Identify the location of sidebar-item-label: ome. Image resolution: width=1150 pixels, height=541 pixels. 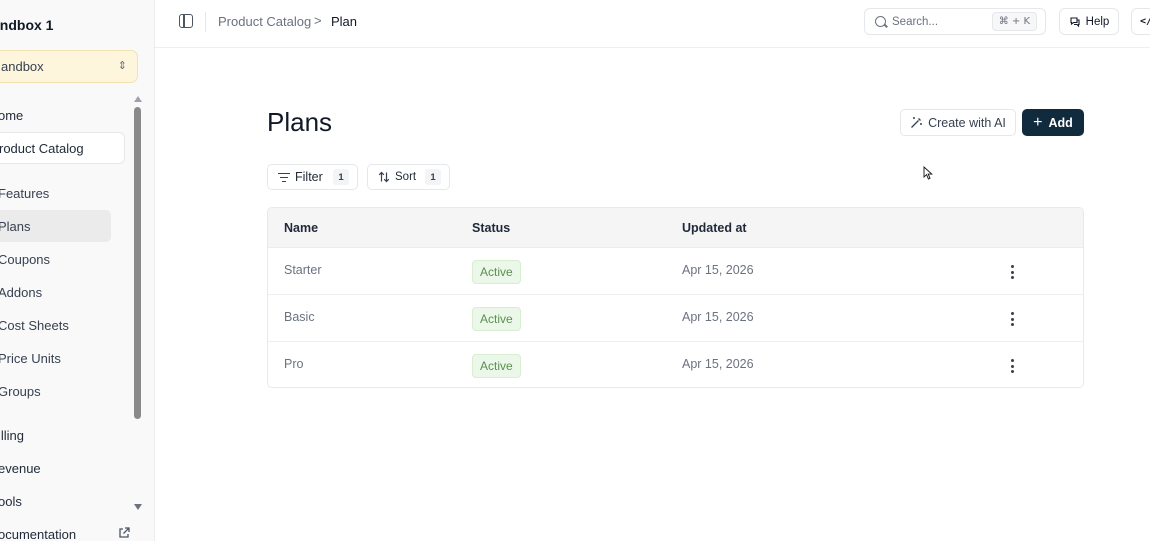
(12, 115).